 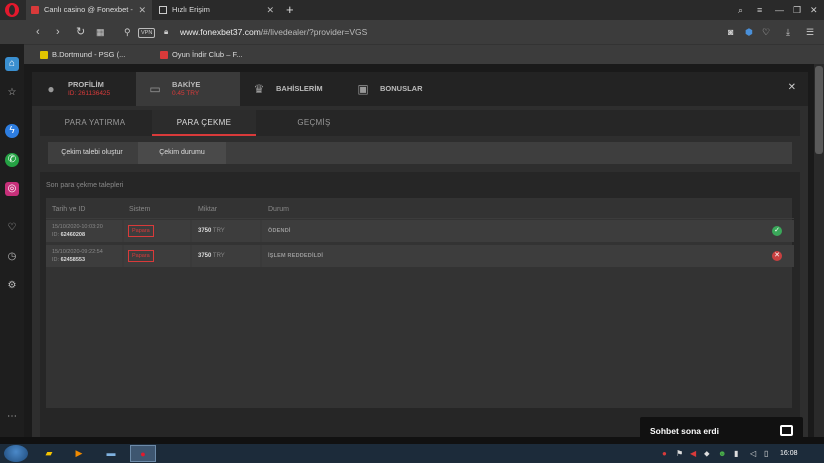 I want to click on reload-icon: ↻, so click(x=80, y=32).